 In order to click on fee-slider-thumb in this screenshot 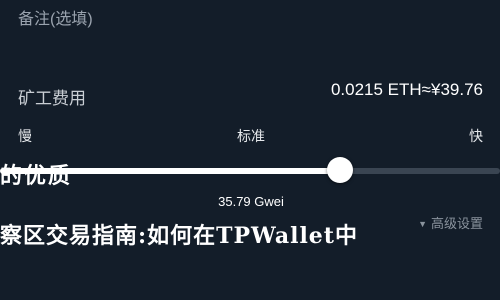, I will do `click(340, 170)`.